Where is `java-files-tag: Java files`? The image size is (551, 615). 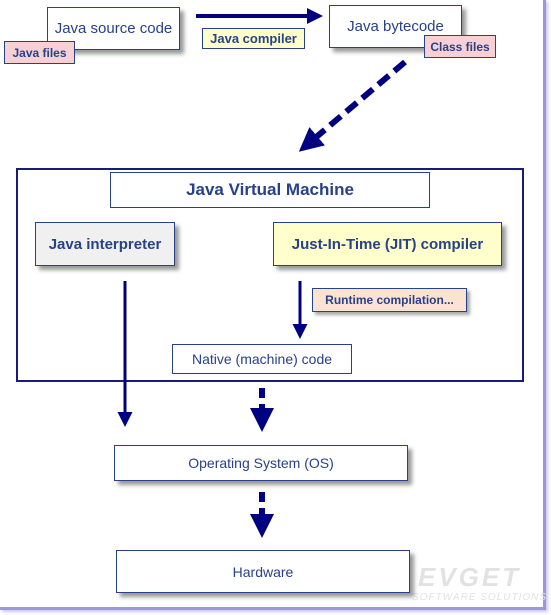 java-files-tag: Java files is located at coordinates (39, 52).